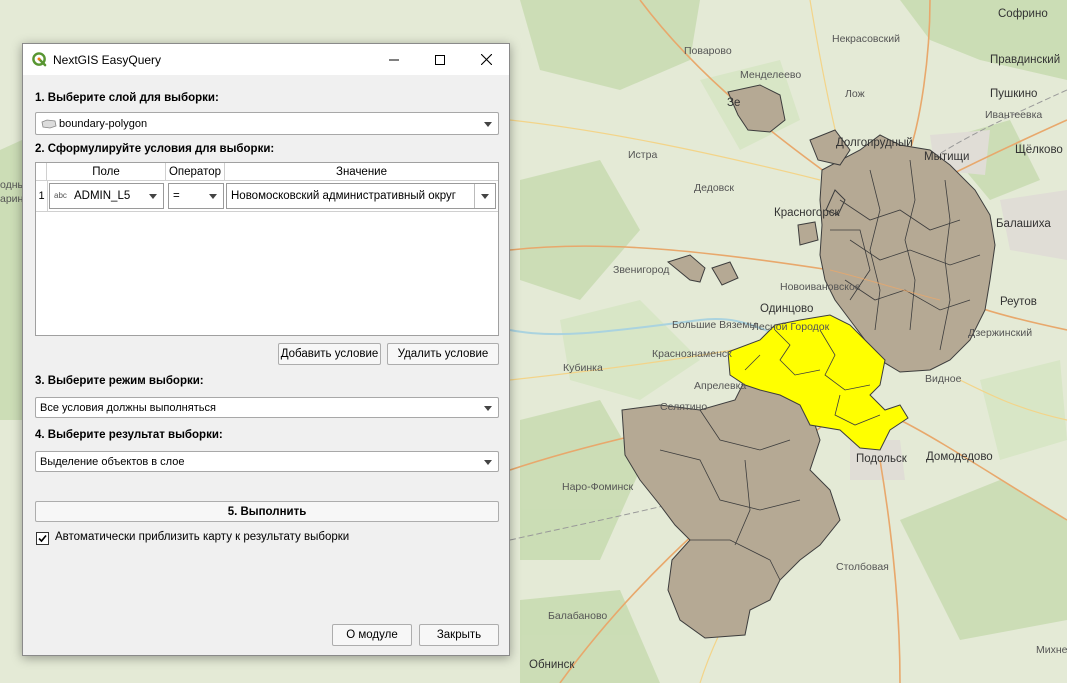  Describe the element at coordinates (583, 368) in the screenshot. I see `map-label-kubinka: Кубинка` at that location.